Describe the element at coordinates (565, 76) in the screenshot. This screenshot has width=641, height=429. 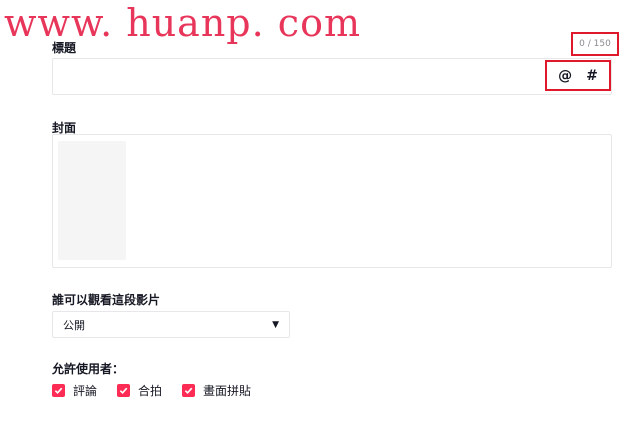
I see `mention-button: @` at that location.